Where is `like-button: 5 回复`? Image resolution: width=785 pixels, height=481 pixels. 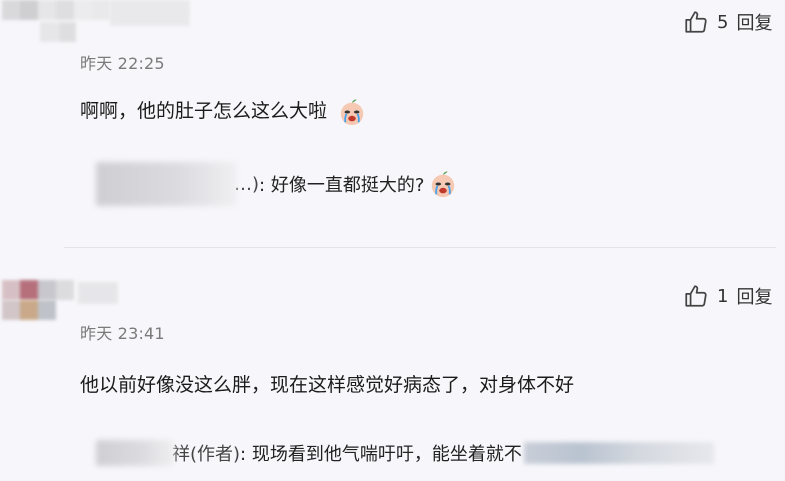 like-button: 5 回复 is located at coordinates (727, 22).